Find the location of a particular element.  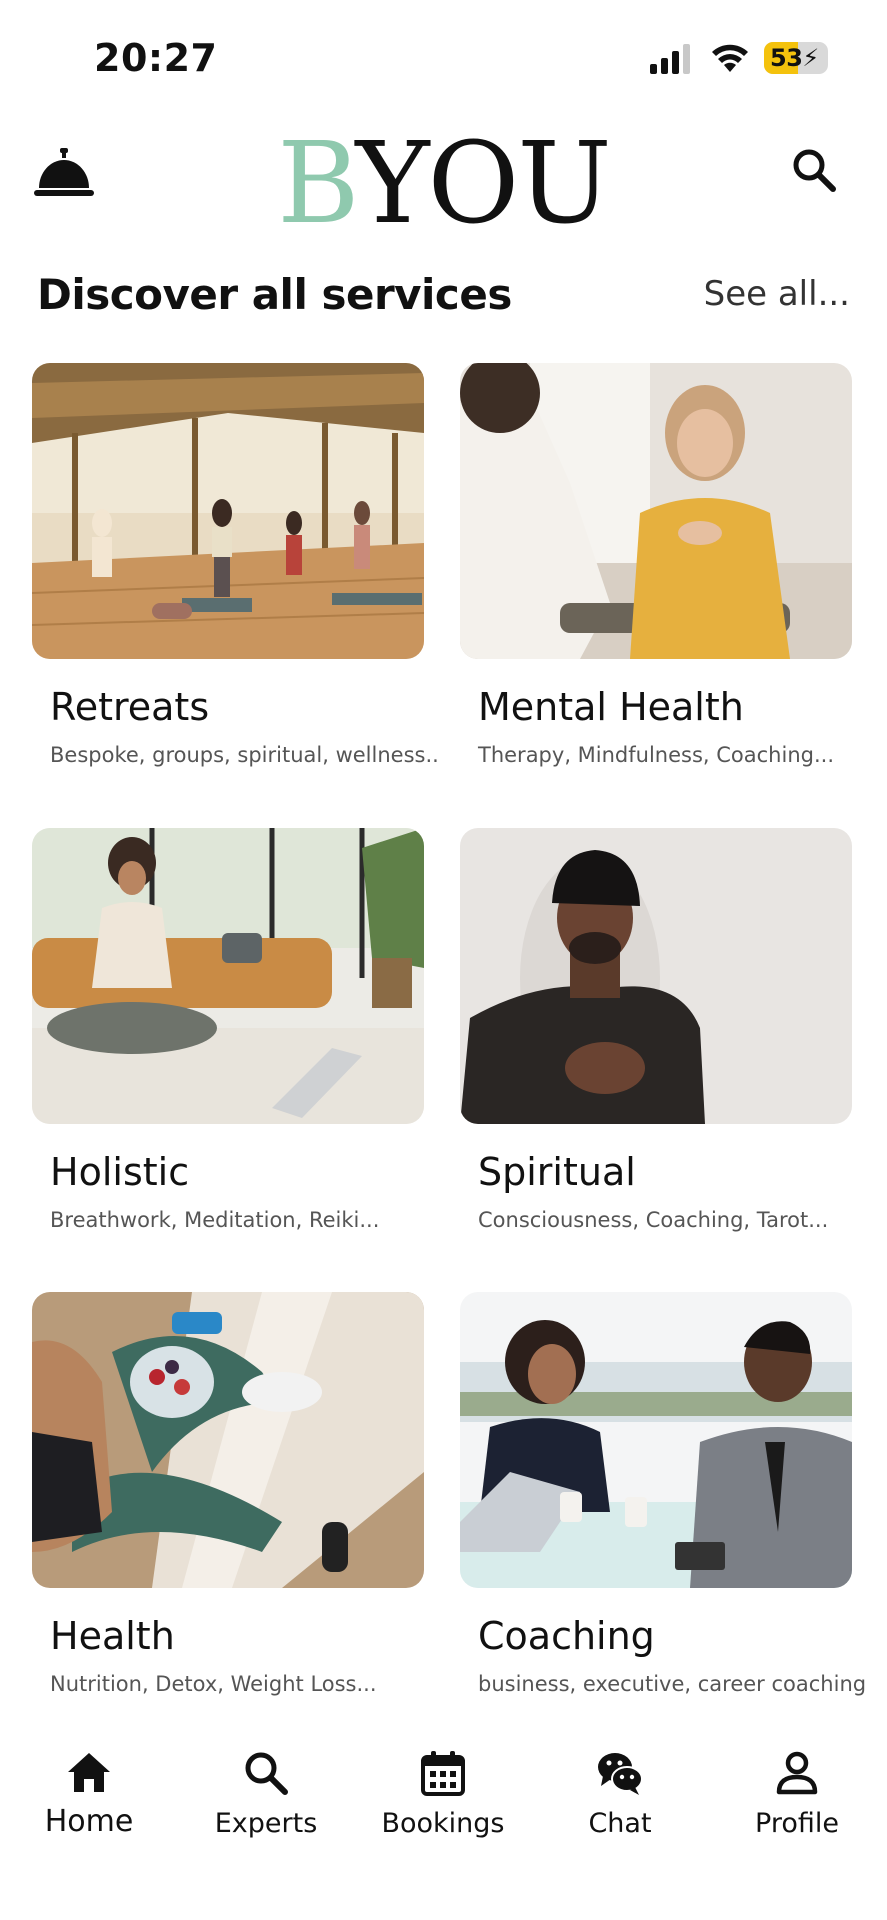

card-title: Retreats is located at coordinates (130, 707).